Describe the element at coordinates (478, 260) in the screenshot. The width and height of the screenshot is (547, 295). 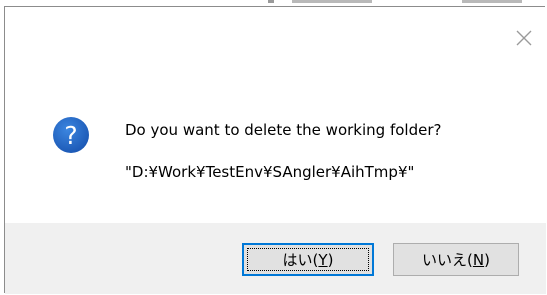
I see `no-accel-key: N` at that location.